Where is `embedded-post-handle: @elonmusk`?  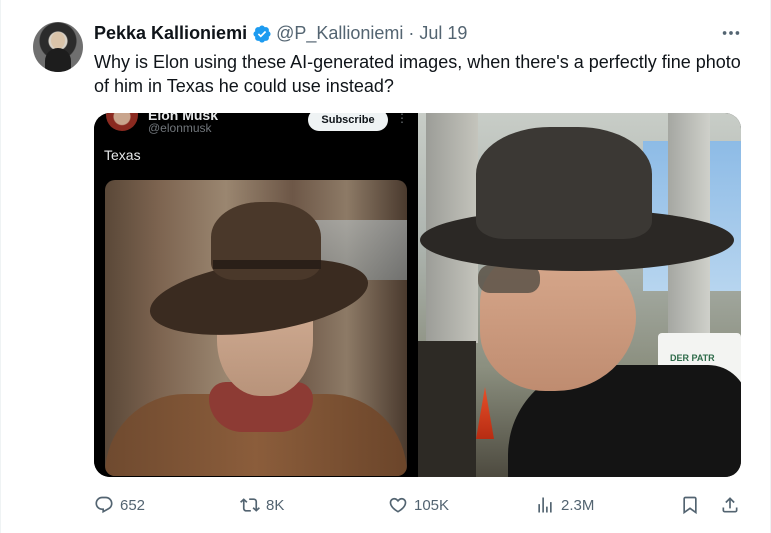 embedded-post-handle: @elonmusk is located at coordinates (180, 128).